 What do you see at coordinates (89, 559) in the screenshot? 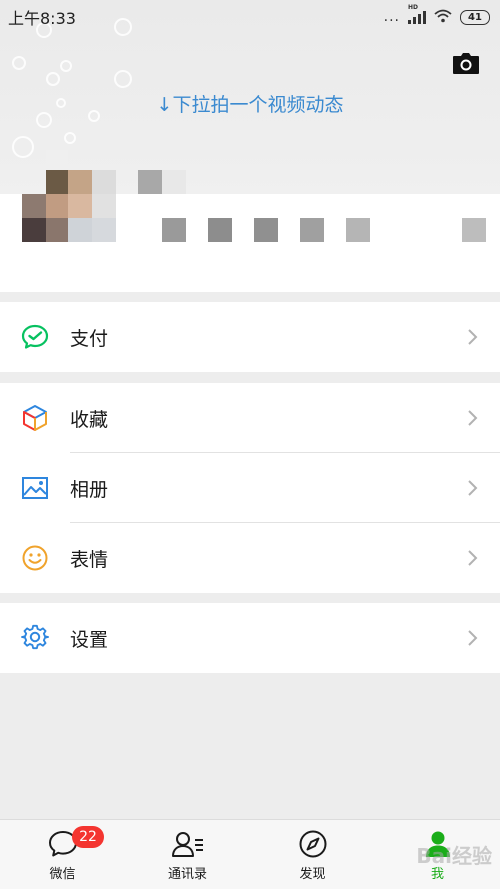
I see `menu-label-stickers: 表情` at bounding box center [89, 559].